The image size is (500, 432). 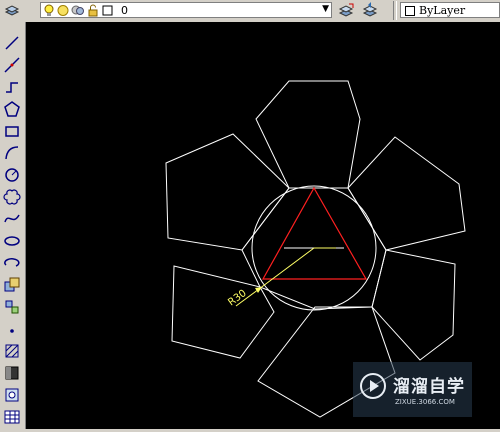 I want to click on region-icon, so click(x=12, y=395).